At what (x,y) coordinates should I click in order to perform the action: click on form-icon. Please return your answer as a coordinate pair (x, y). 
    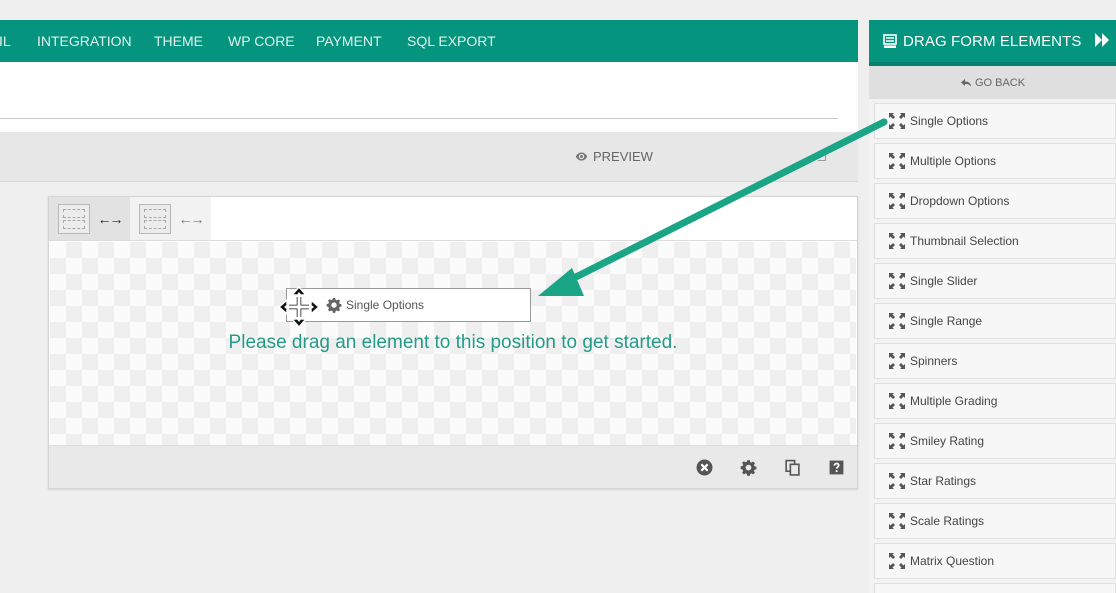
    Looking at the image, I should click on (890, 40).